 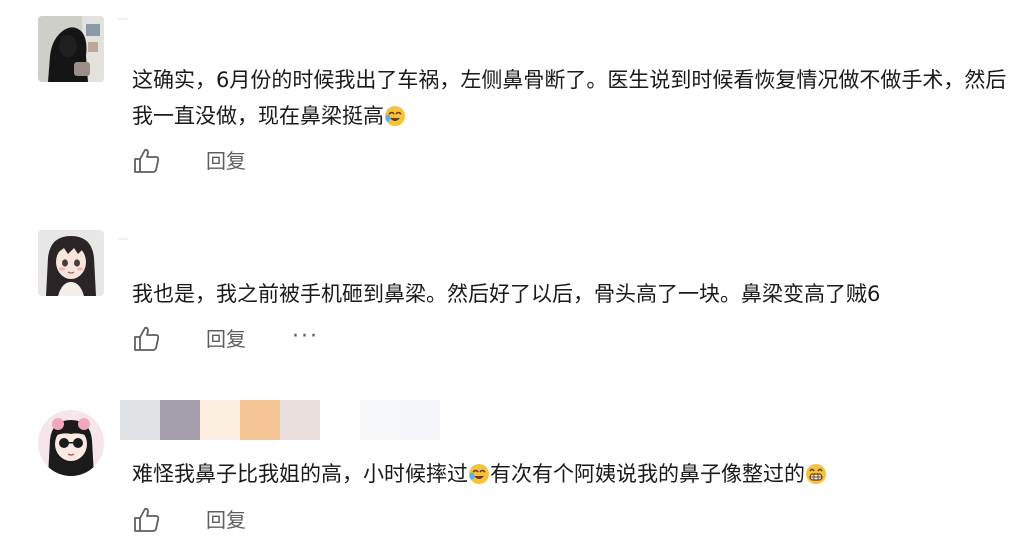 I want to click on avatar-hooded-figure-image, so click(x=71, y=49).